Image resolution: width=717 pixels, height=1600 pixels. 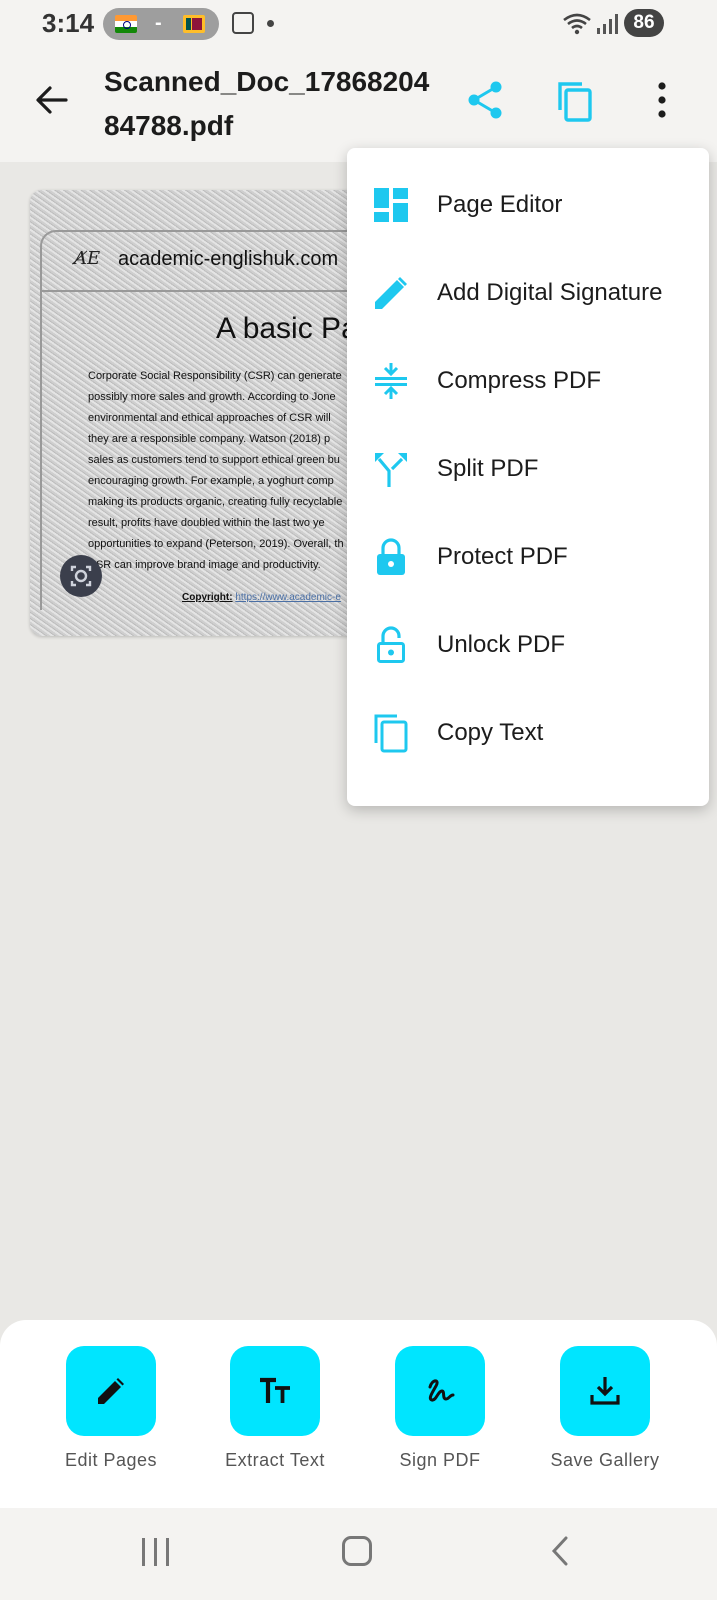 What do you see at coordinates (267, 103) in the screenshot?
I see `document-title: Scanned_Doc_1786820484788.pdf` at bounding box center [267, 103].